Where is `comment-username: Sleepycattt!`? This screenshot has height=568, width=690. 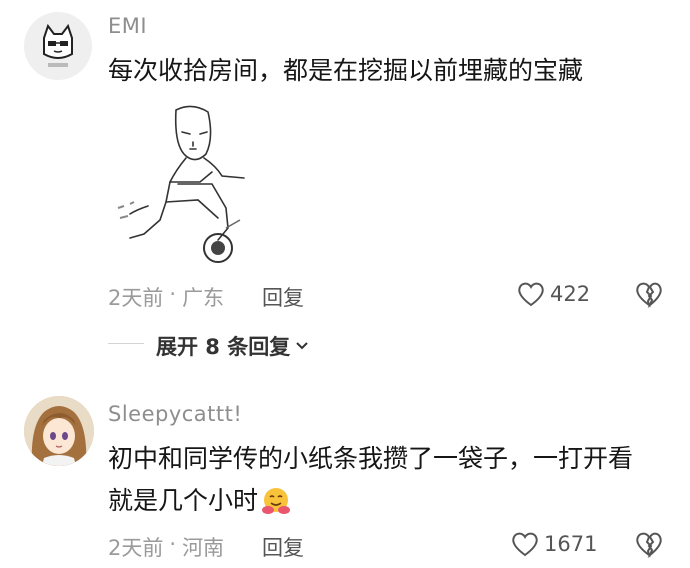
comment-username: Sleepycattt! is located at coordinates (175, 414).